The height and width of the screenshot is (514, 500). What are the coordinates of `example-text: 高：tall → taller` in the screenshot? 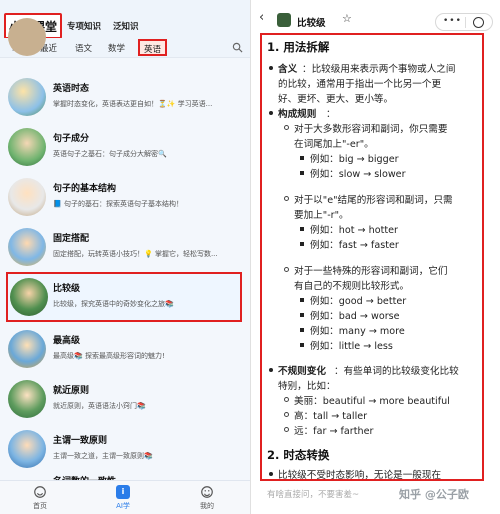 It's located at (331, 416).